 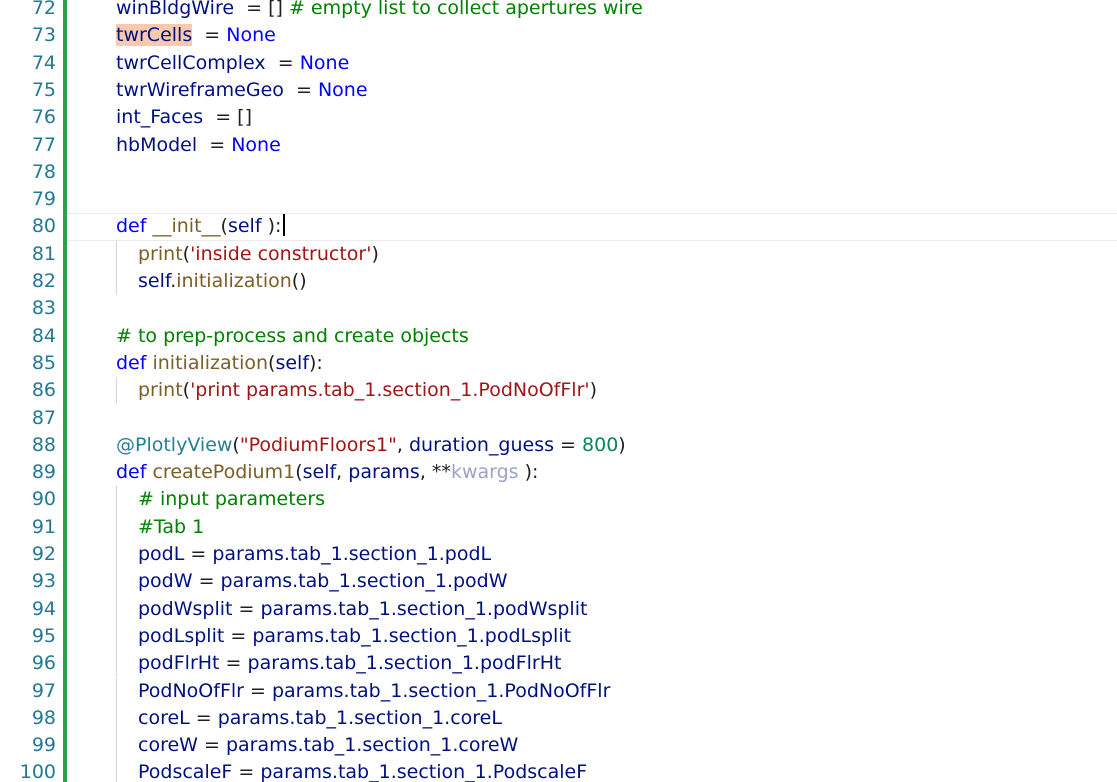 I want to click on code-token: podFlrHt, so click(x=179, y=663).